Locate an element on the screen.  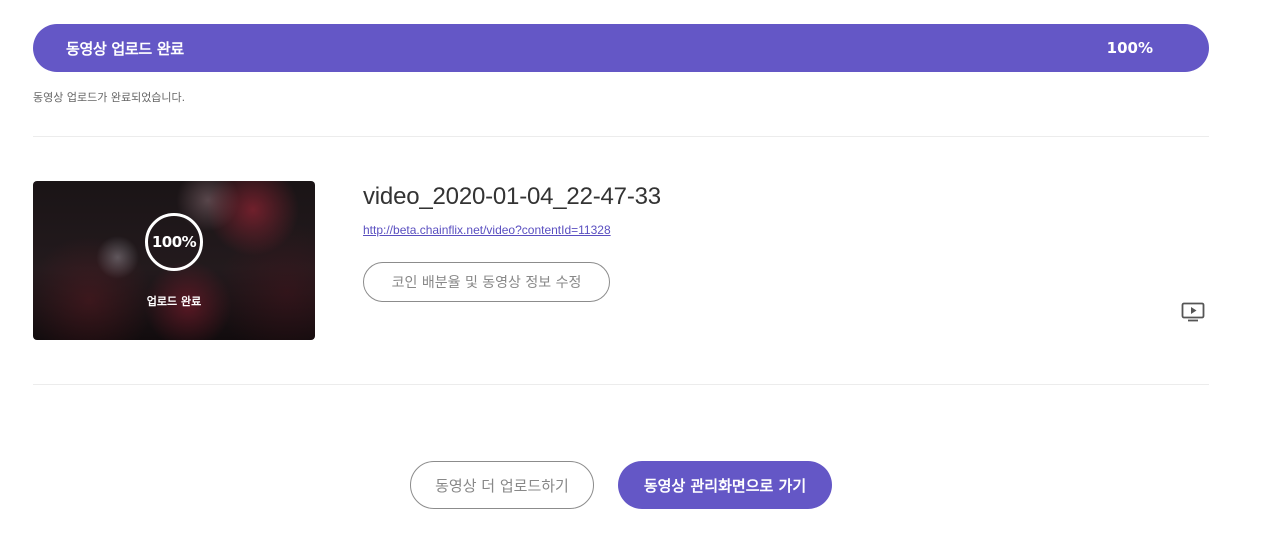
progress-percent: 100% is located at coordinates (1129, 48).